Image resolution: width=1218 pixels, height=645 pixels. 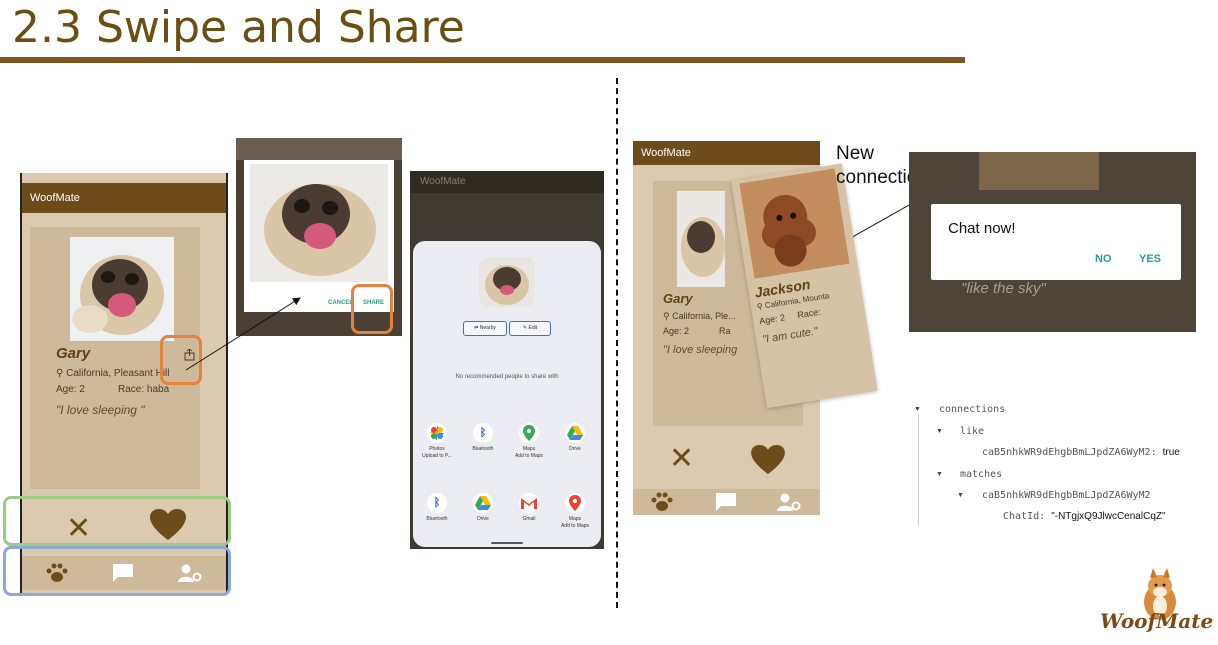 I want to click on tree-node-match-id: caB5nhkWR9dEhgbBmLJpdZA6WyM2, so click(x=1066, y=495).